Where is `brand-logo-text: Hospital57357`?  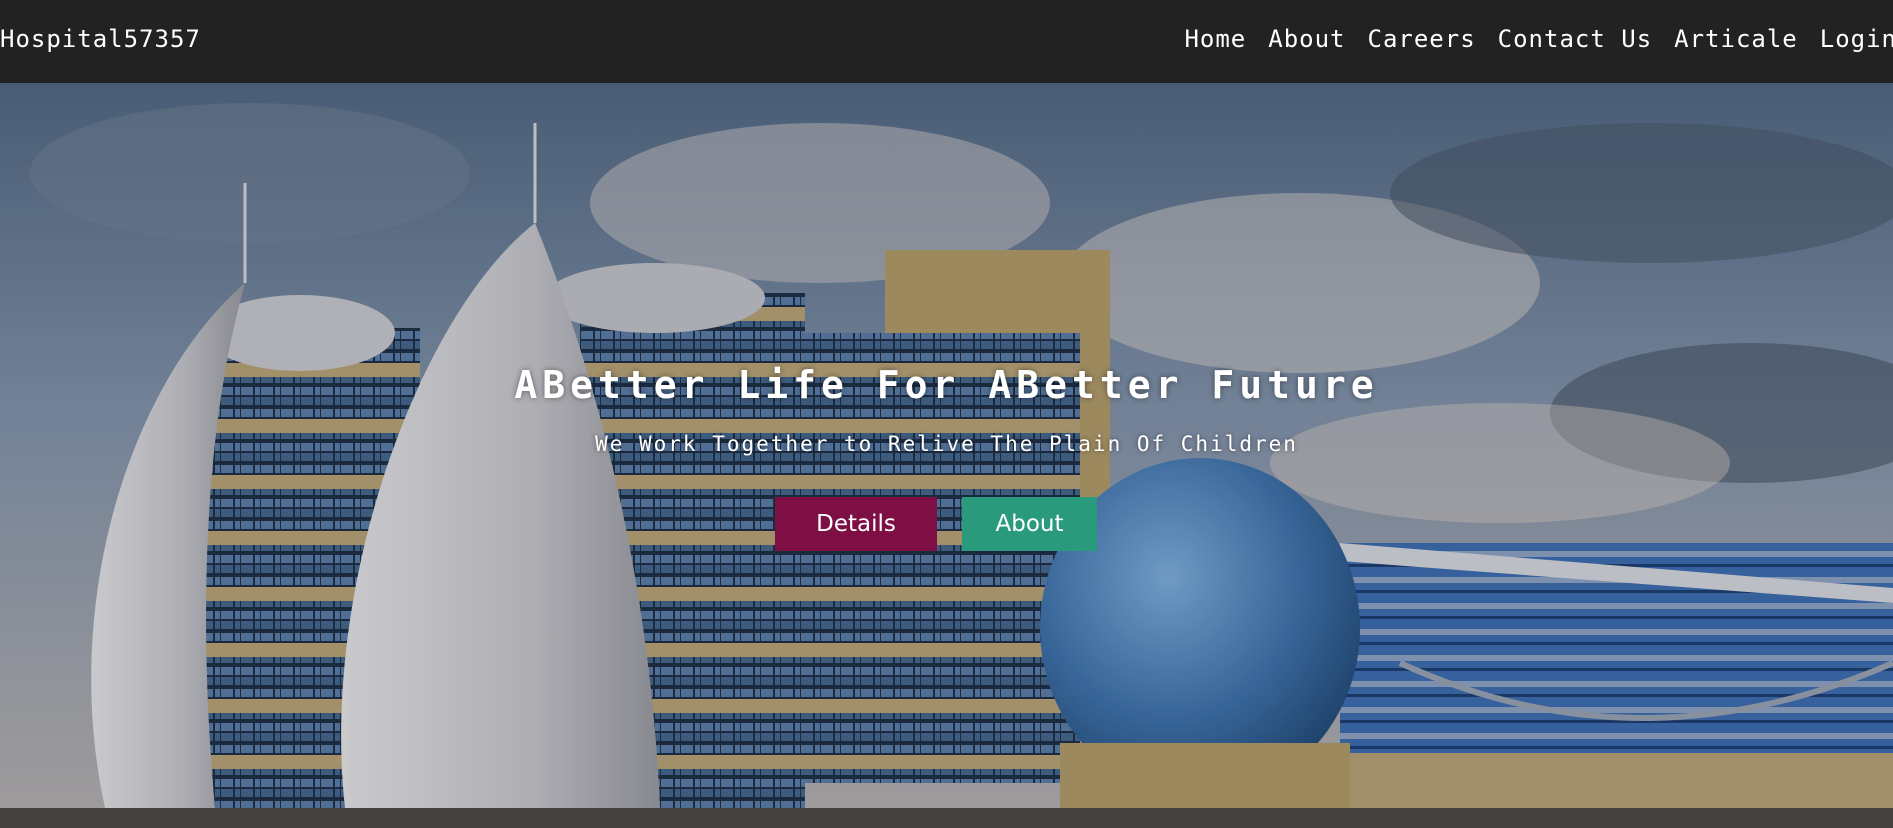
brand-logo-text: Hospital57357 is located at coordinates (100, 39).